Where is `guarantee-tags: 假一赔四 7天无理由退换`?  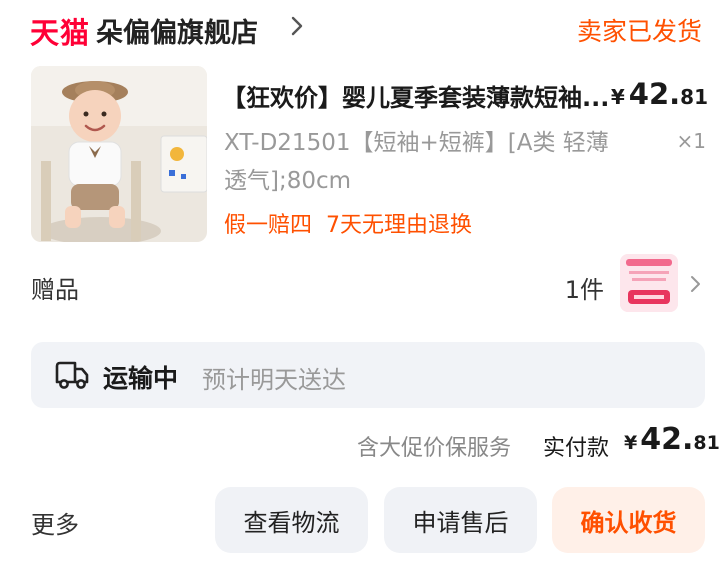
guarantee-tags: 假一赔四 7天无理由退换 is located at coordinates (355, 223).